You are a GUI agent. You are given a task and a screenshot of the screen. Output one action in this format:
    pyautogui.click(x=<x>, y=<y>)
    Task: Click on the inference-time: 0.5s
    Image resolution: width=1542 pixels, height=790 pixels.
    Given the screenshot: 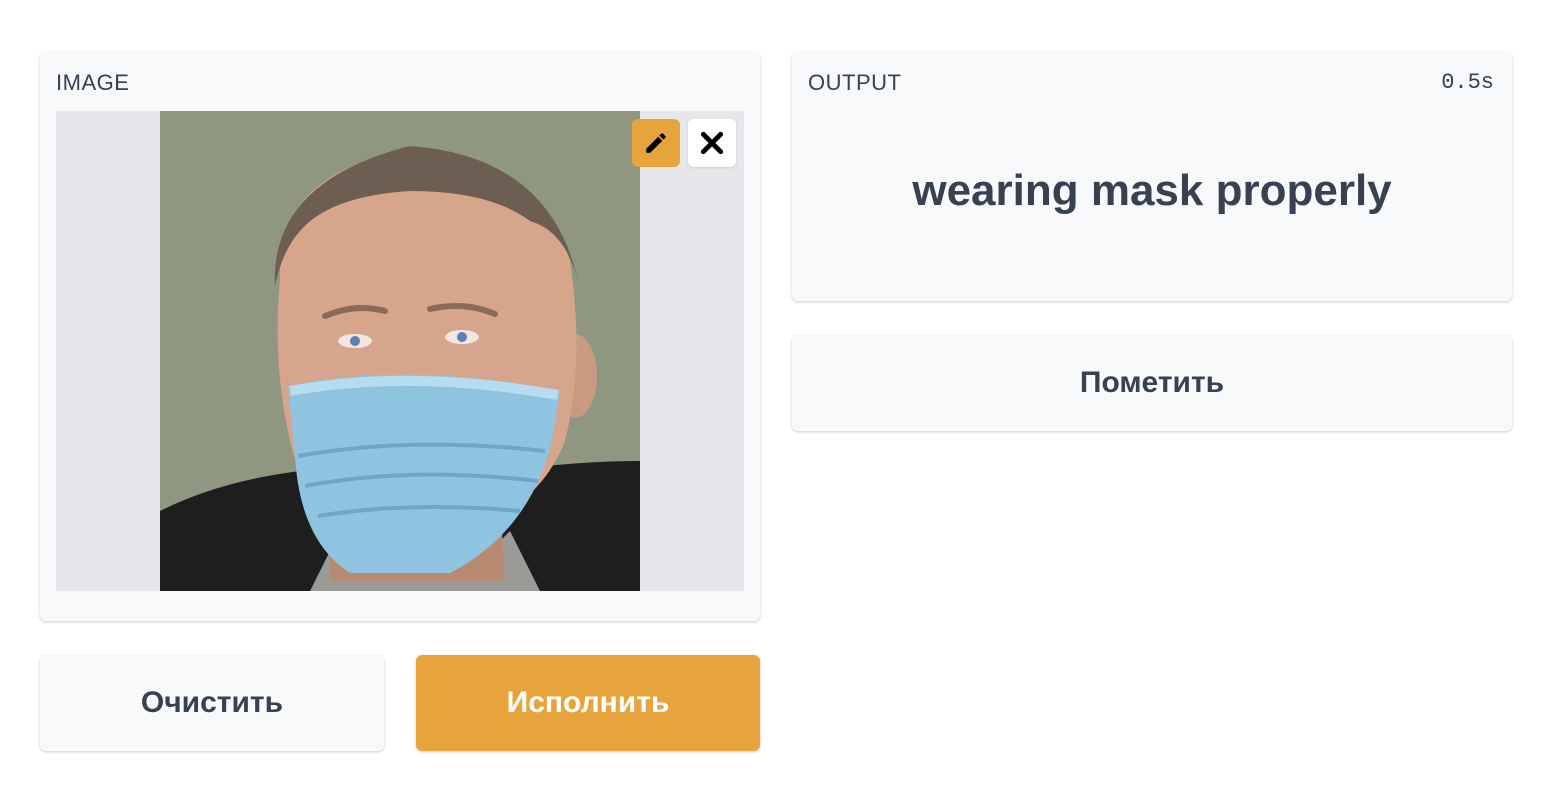 What is the action you would take?
    pyautogui.click(x=1467, y=82)
    